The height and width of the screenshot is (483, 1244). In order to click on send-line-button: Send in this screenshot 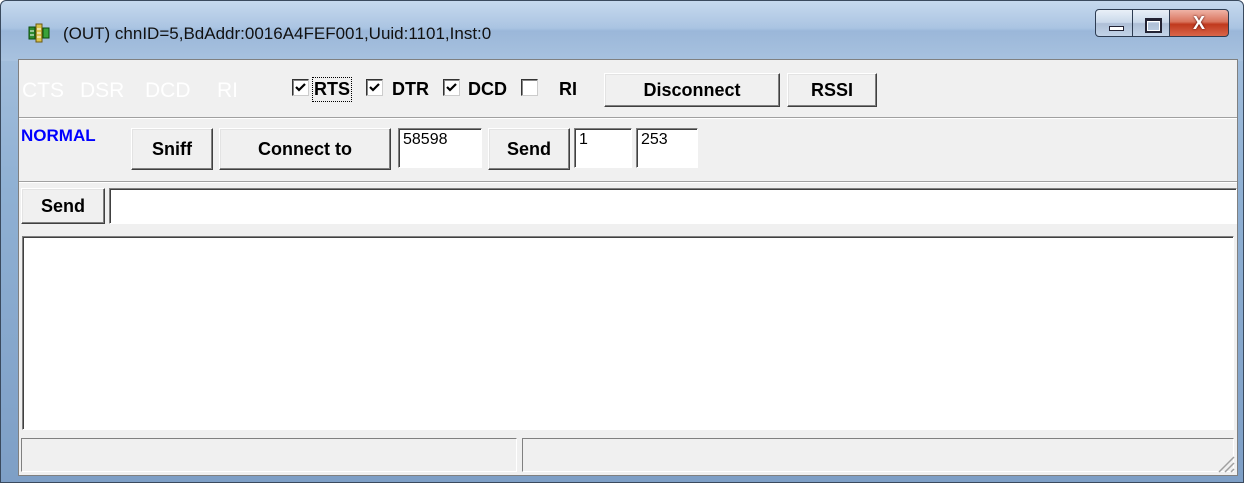, I will do `click(63, 206)`.